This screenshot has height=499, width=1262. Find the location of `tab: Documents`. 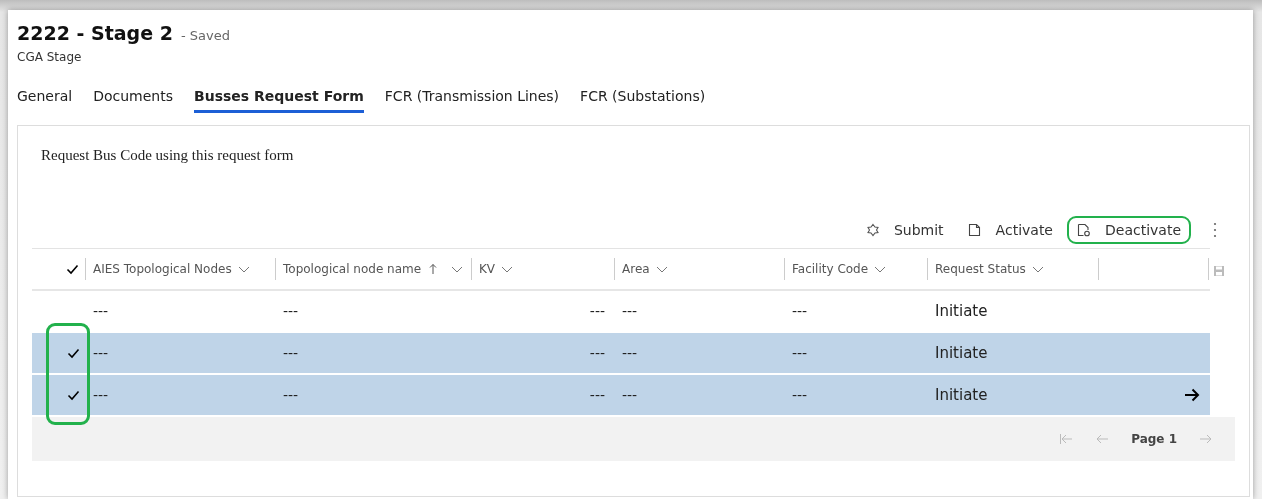

tab: Documents is located at coordinates (133, 98).